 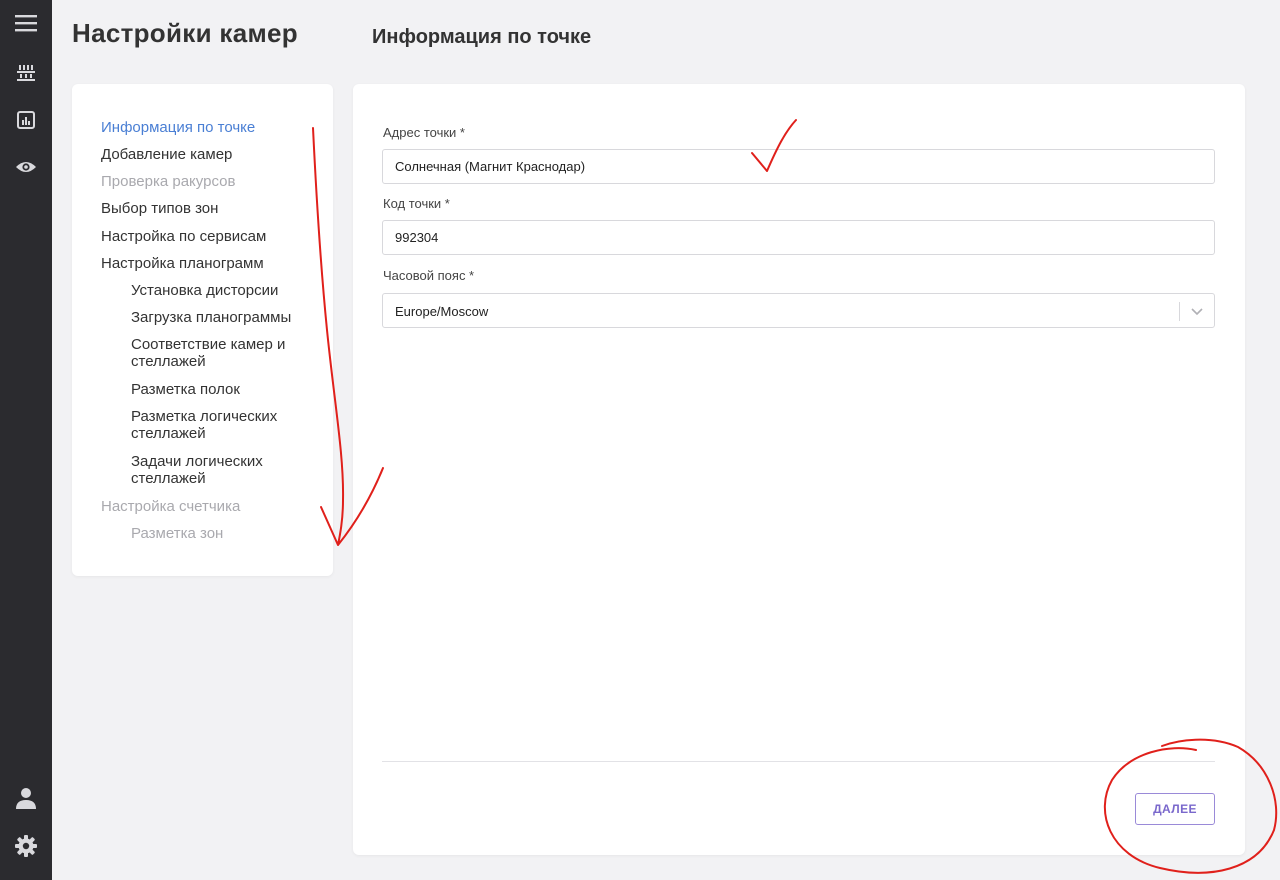 I want to click on gear-icon, so click(x=26, y=846).